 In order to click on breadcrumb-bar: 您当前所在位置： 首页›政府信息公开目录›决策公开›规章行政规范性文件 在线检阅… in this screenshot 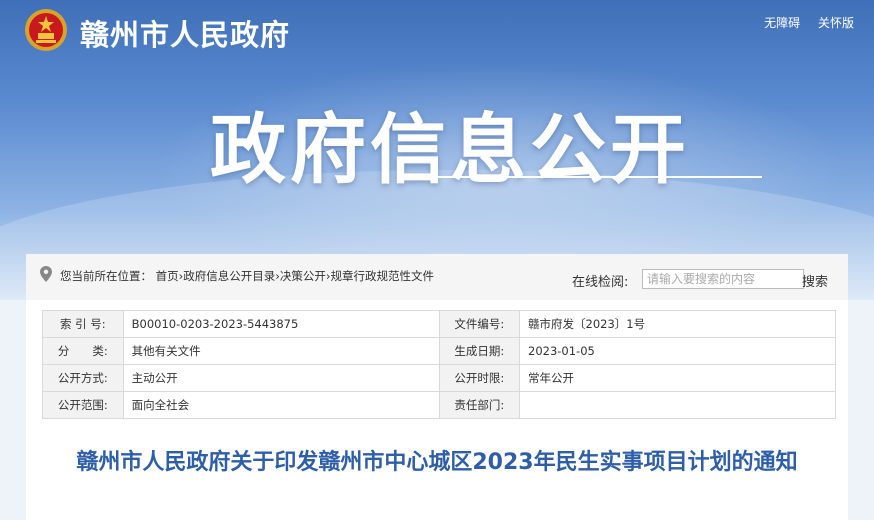, I will do `click(437, 277)`.